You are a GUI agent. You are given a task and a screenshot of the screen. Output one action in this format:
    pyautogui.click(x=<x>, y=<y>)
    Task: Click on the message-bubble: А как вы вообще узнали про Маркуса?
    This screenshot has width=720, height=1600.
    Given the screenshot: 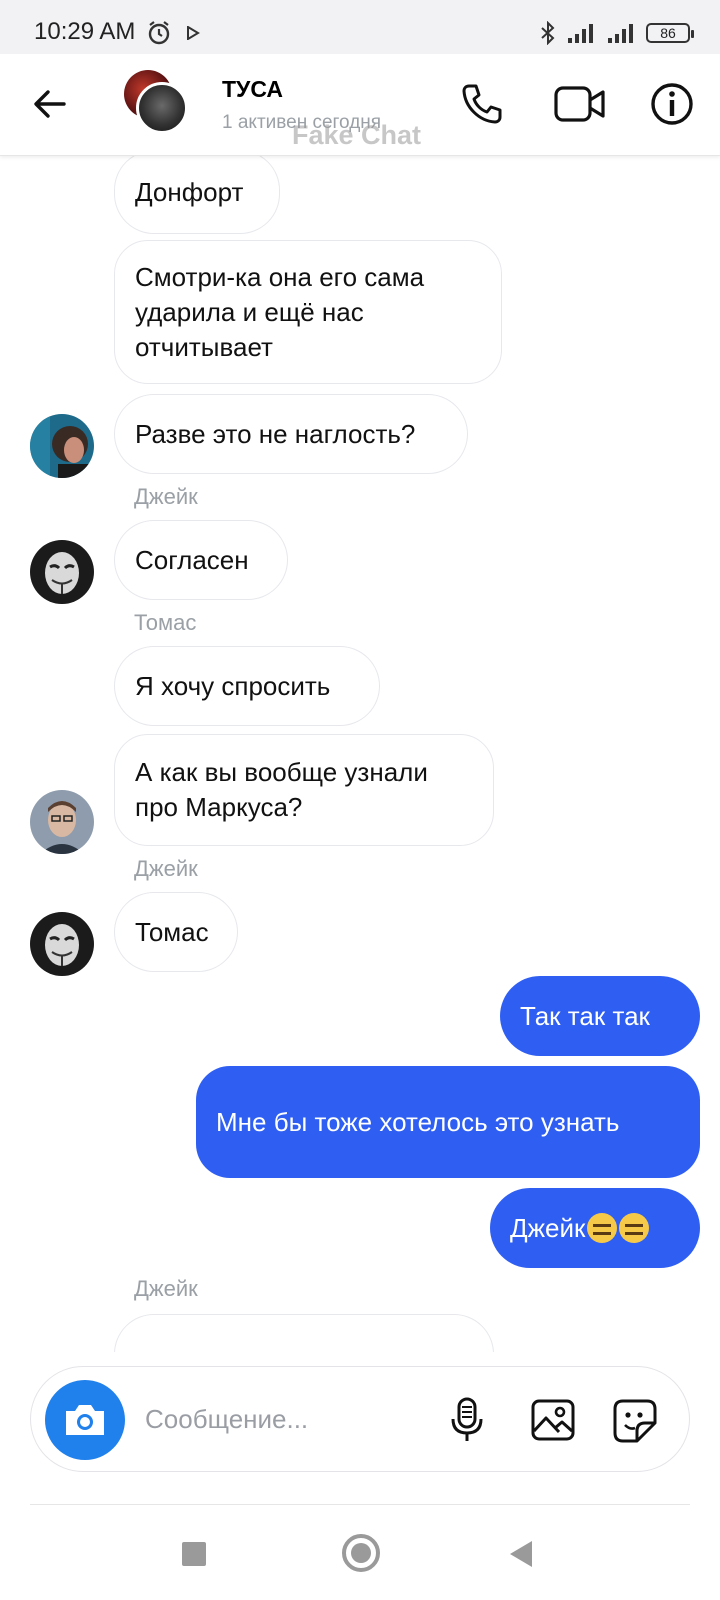 What is the action you would take?
    pyautogui.click(x=304, y=790)
    